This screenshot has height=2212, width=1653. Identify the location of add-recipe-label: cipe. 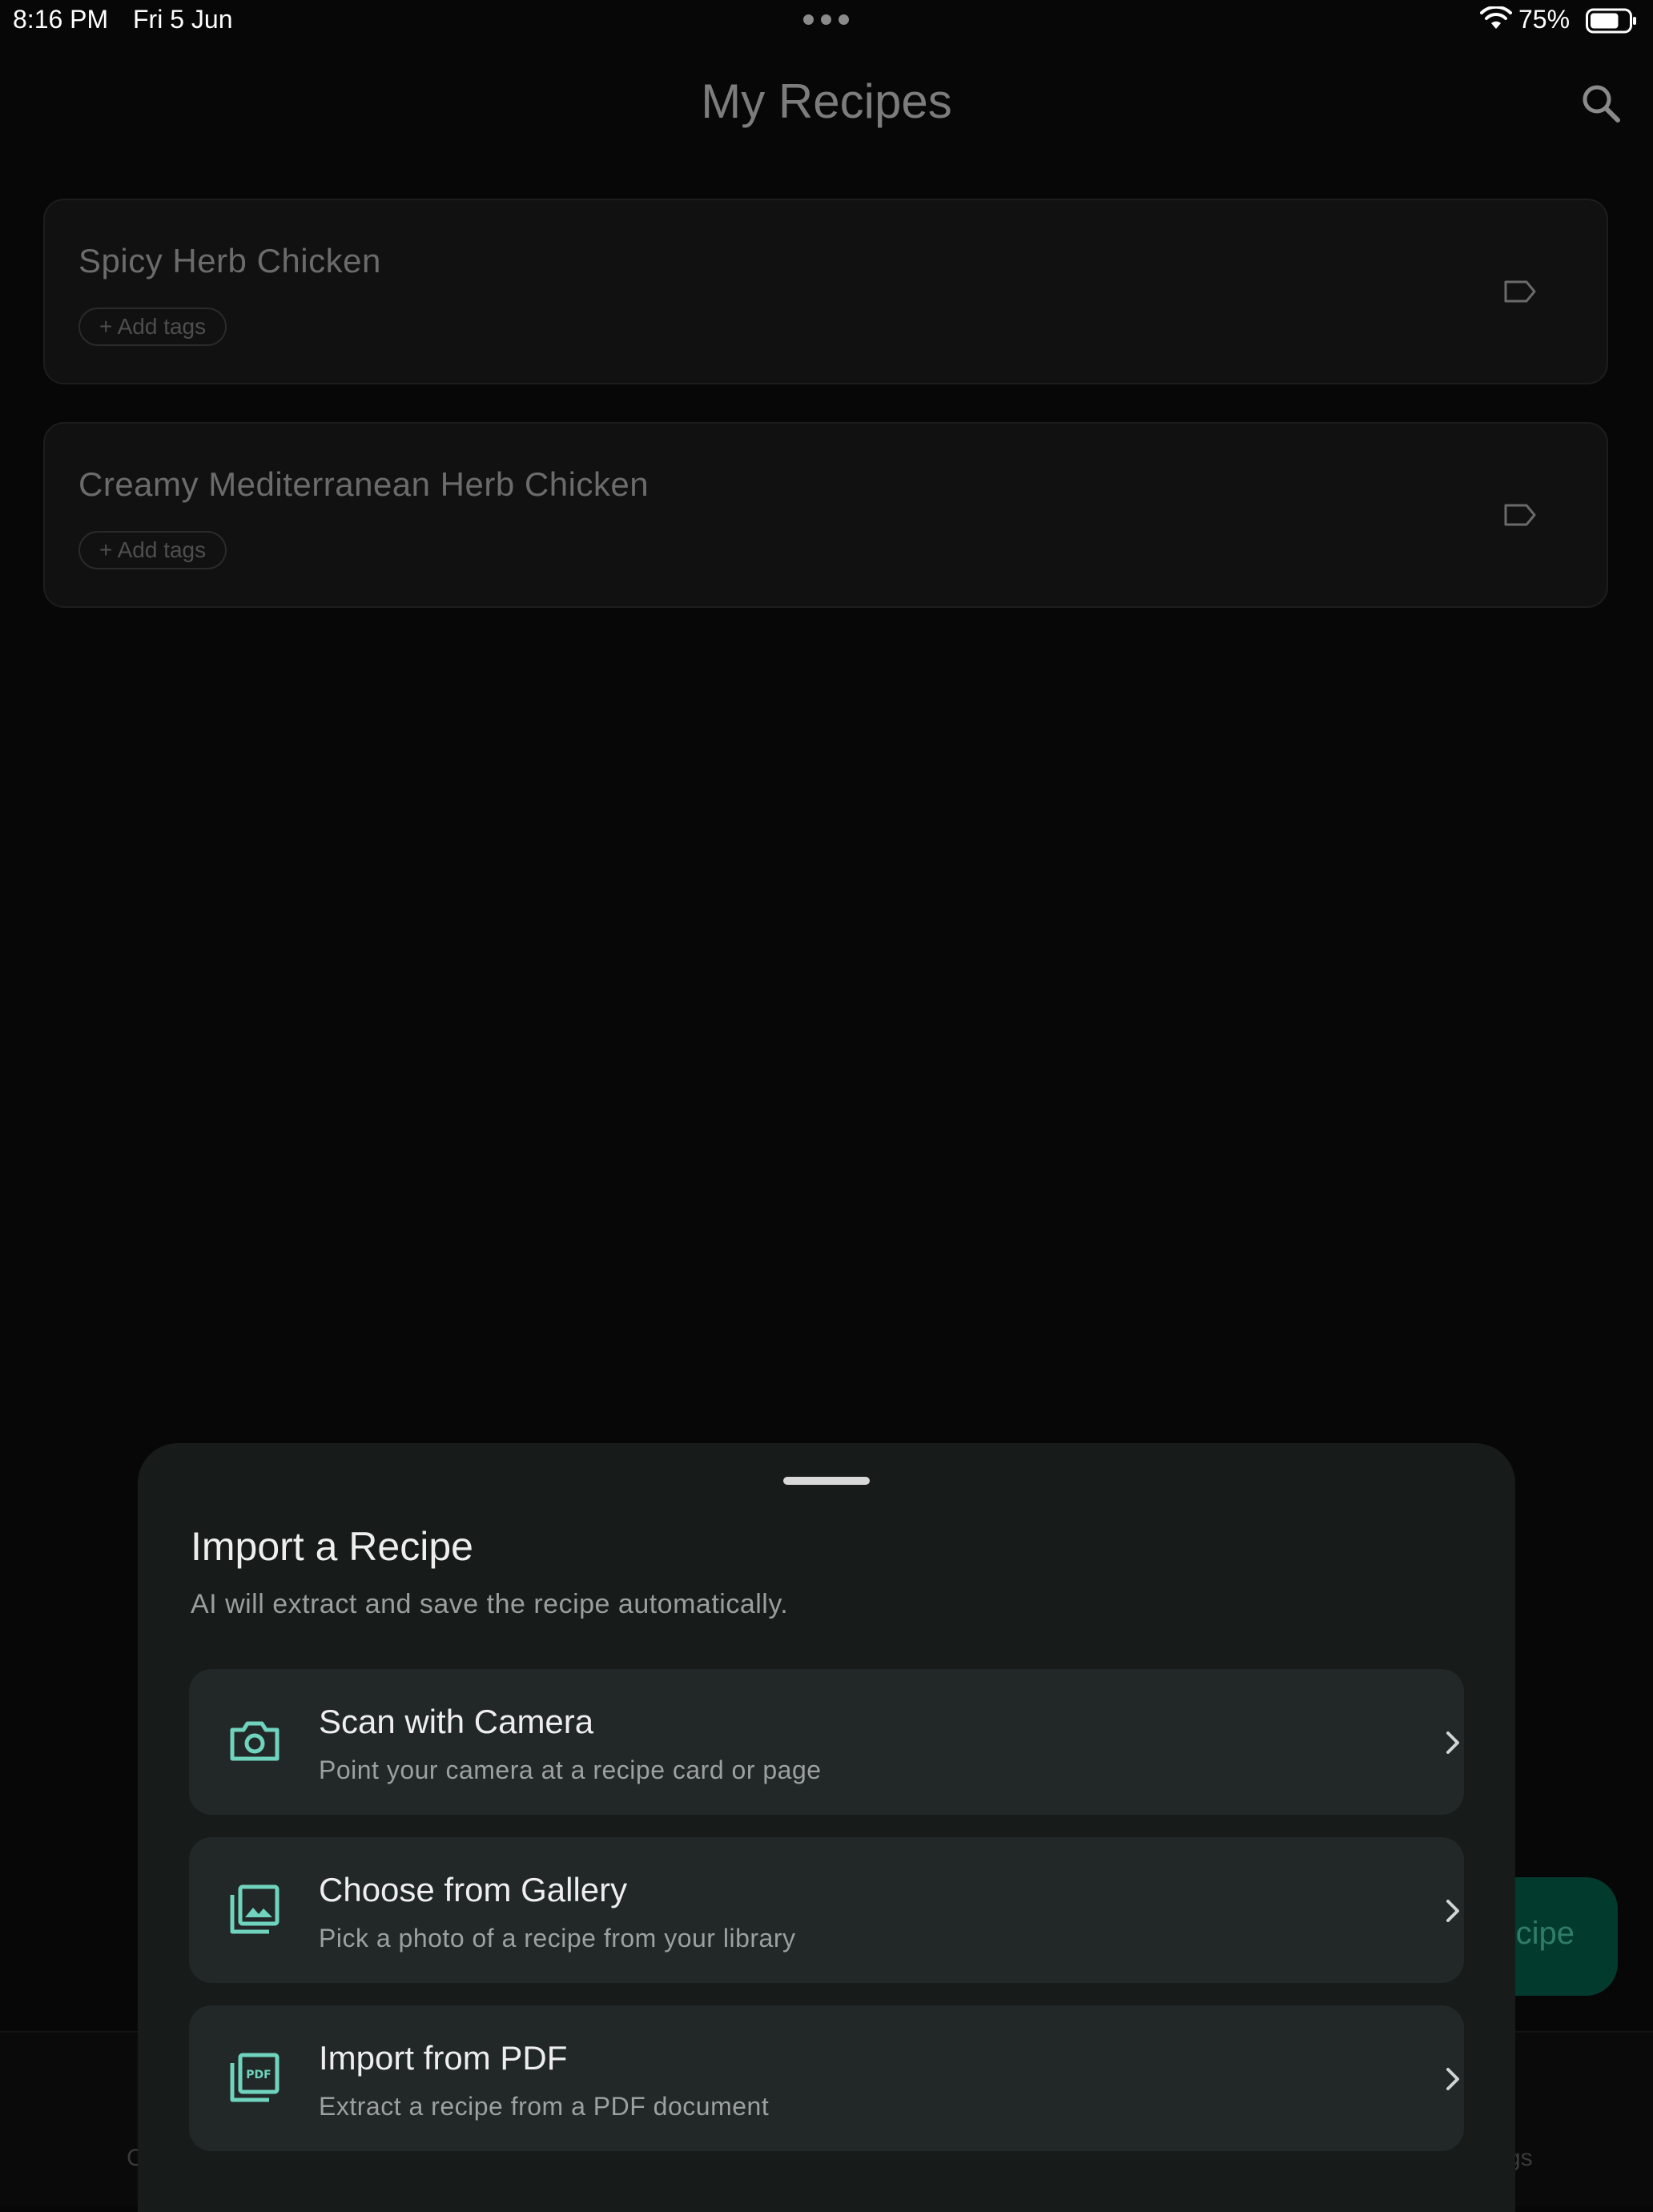
(1545, 1933).